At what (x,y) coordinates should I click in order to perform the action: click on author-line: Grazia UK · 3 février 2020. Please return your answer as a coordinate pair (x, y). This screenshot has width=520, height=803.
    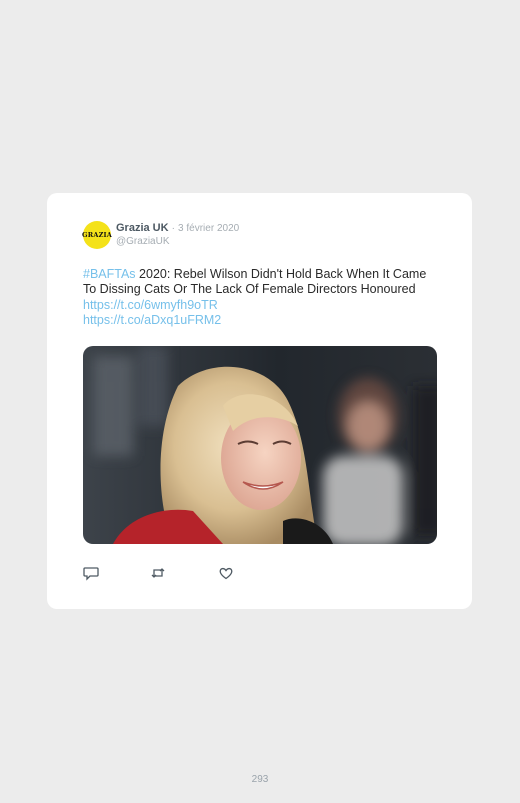
    Looking at the image, I should click on (177, 228).